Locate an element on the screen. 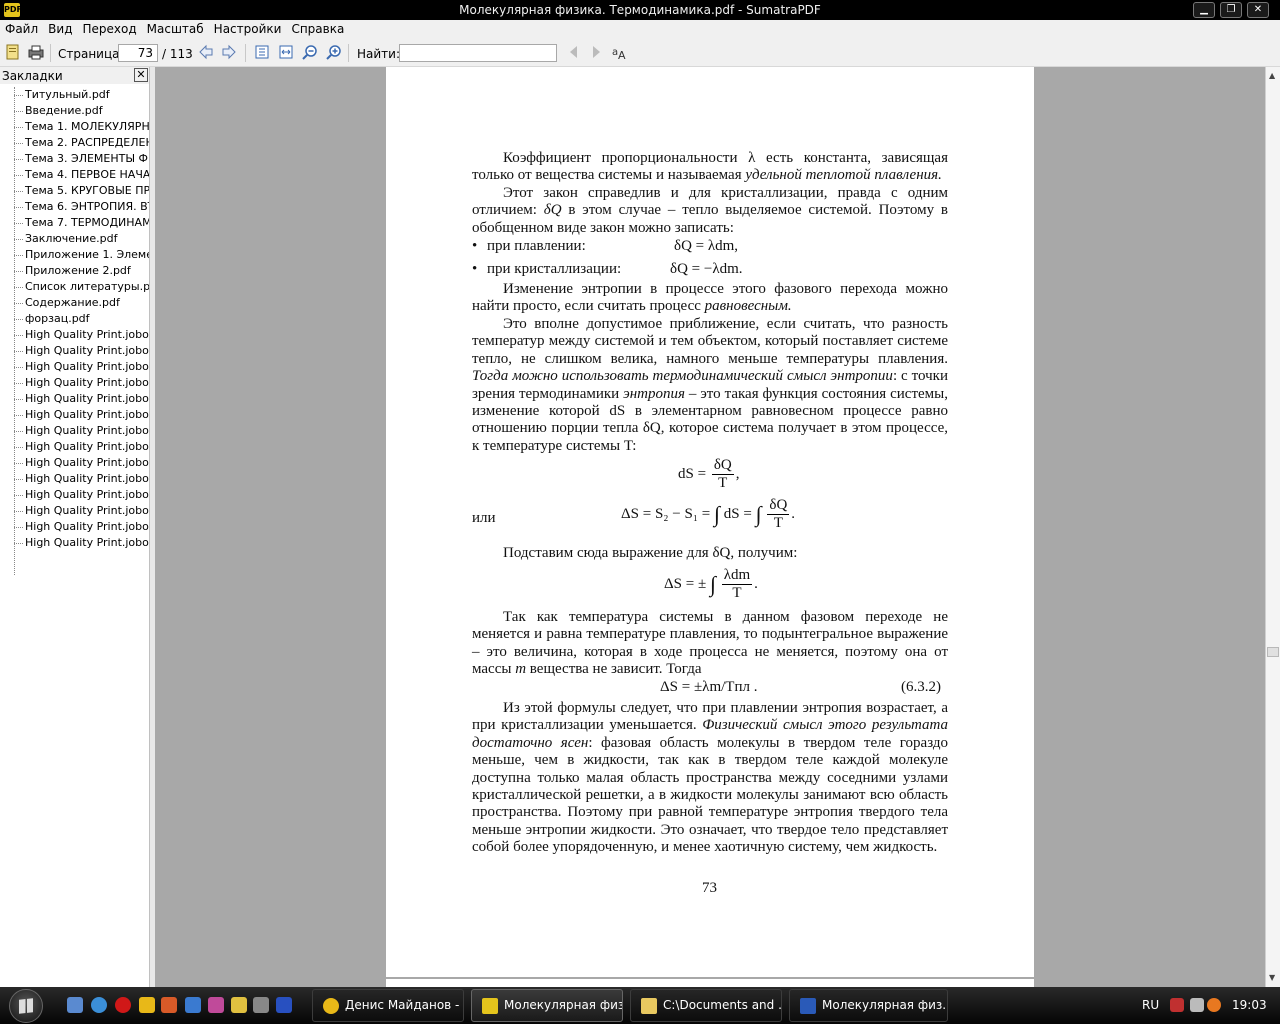  antivirus-icon is located at coordinates (1214, 1005).